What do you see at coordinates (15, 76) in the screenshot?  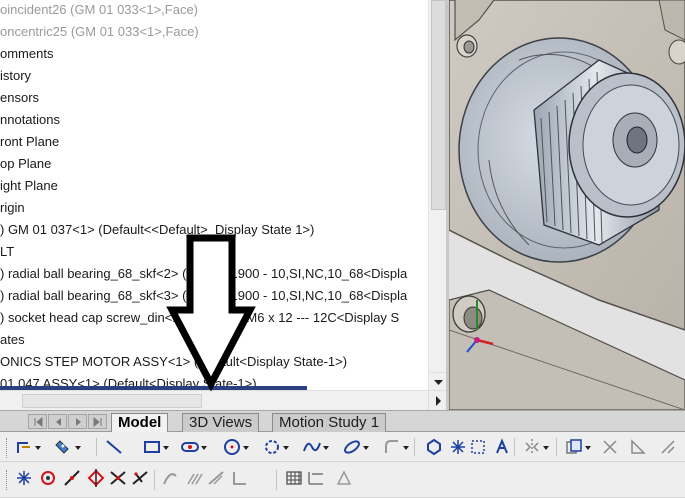 I see `tree-item: istory` at bounding box center [15, 76].